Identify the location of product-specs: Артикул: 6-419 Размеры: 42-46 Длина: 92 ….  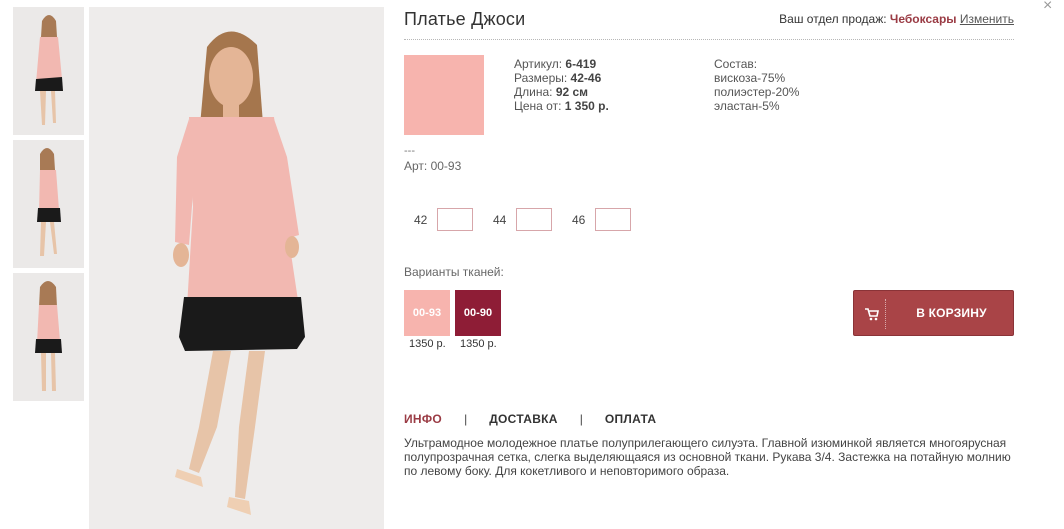
(561, 85).